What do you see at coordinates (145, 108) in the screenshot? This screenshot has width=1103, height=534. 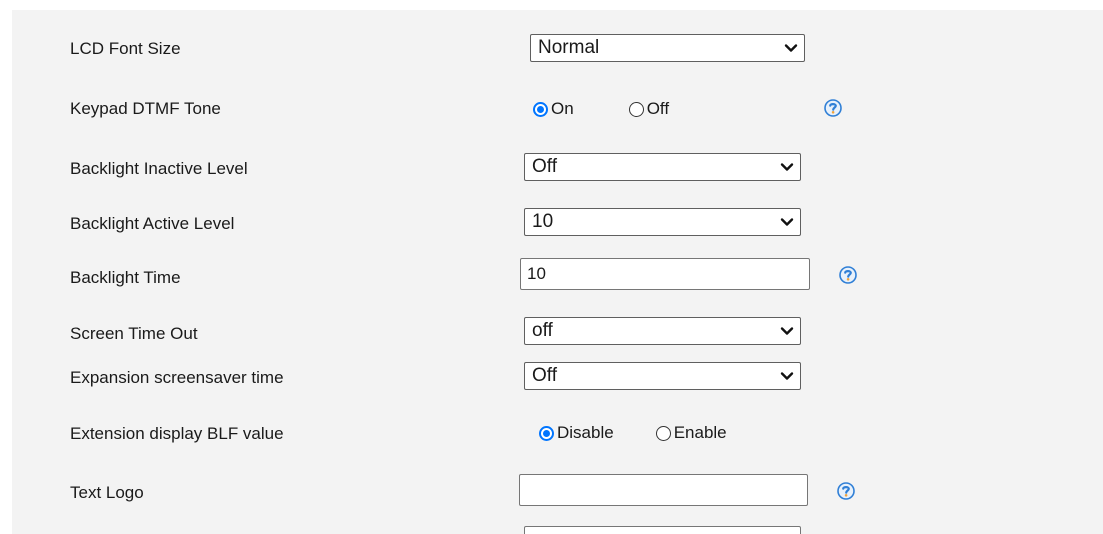 I see `keypad-dtmf-tone-label: Keypad DTMF Tone` at bounding box center [145, 108].